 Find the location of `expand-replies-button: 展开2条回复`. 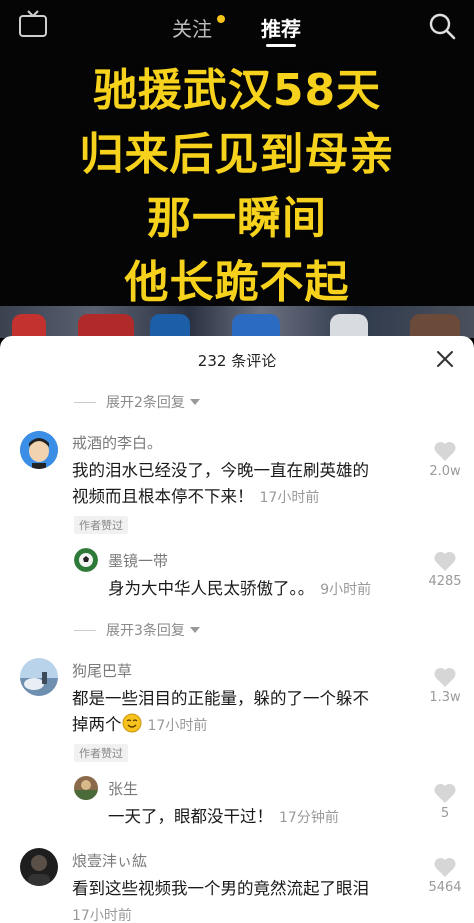

expand-replies-button: 展开2条回复 is located at coordinates (137, 402).